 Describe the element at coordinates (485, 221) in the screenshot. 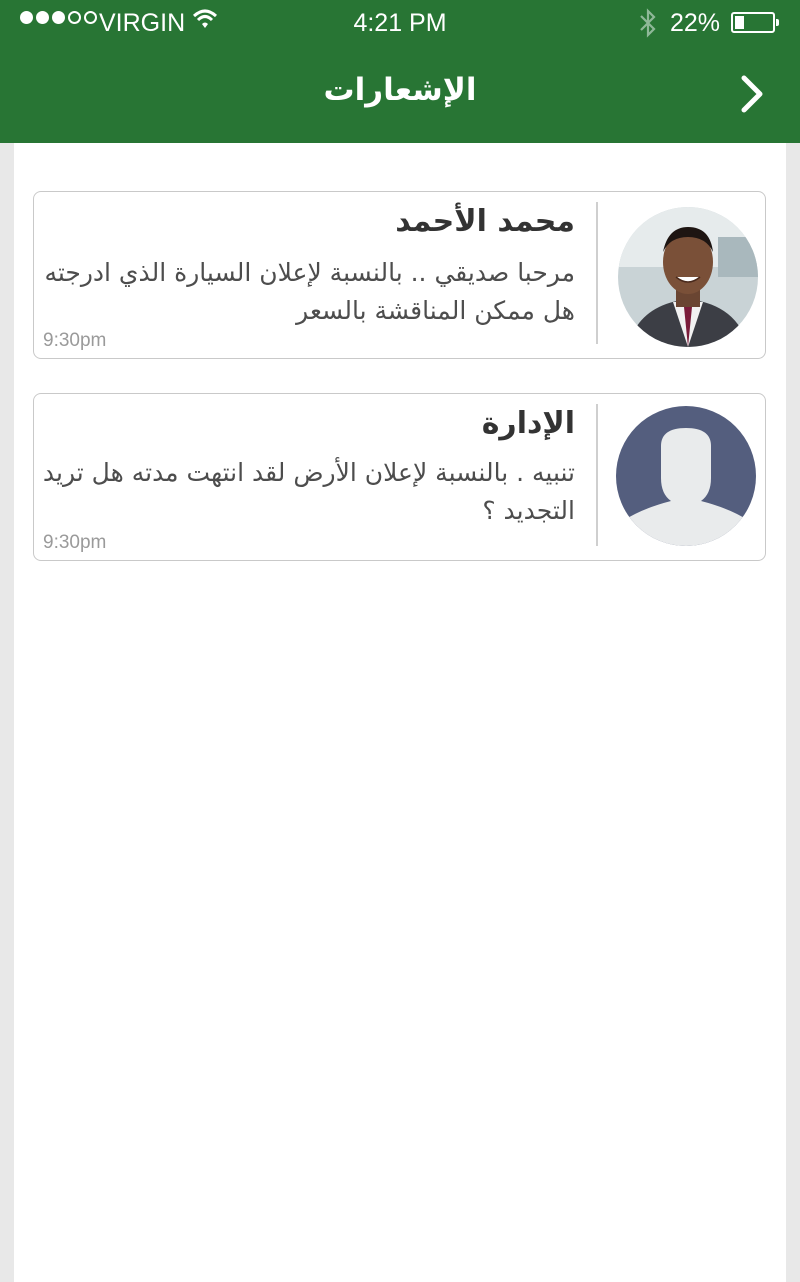

I see `sender-name: محمد الأحمد` at that location.